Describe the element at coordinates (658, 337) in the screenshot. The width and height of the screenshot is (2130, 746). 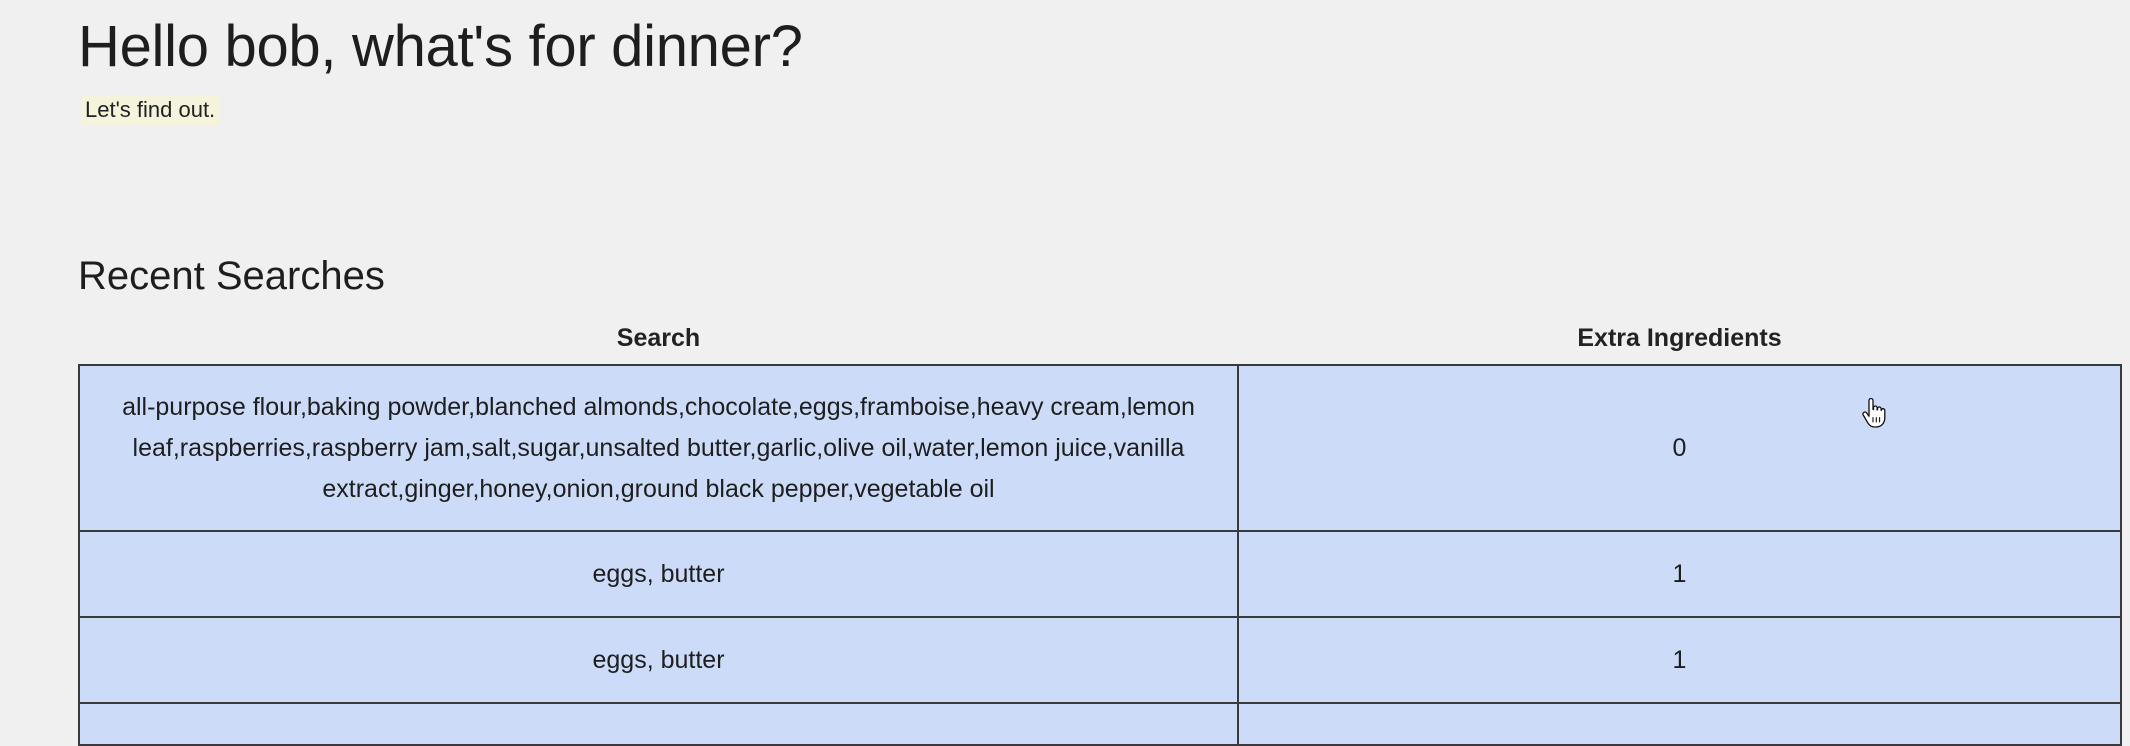
I see `column-header-search: Search` at that location.